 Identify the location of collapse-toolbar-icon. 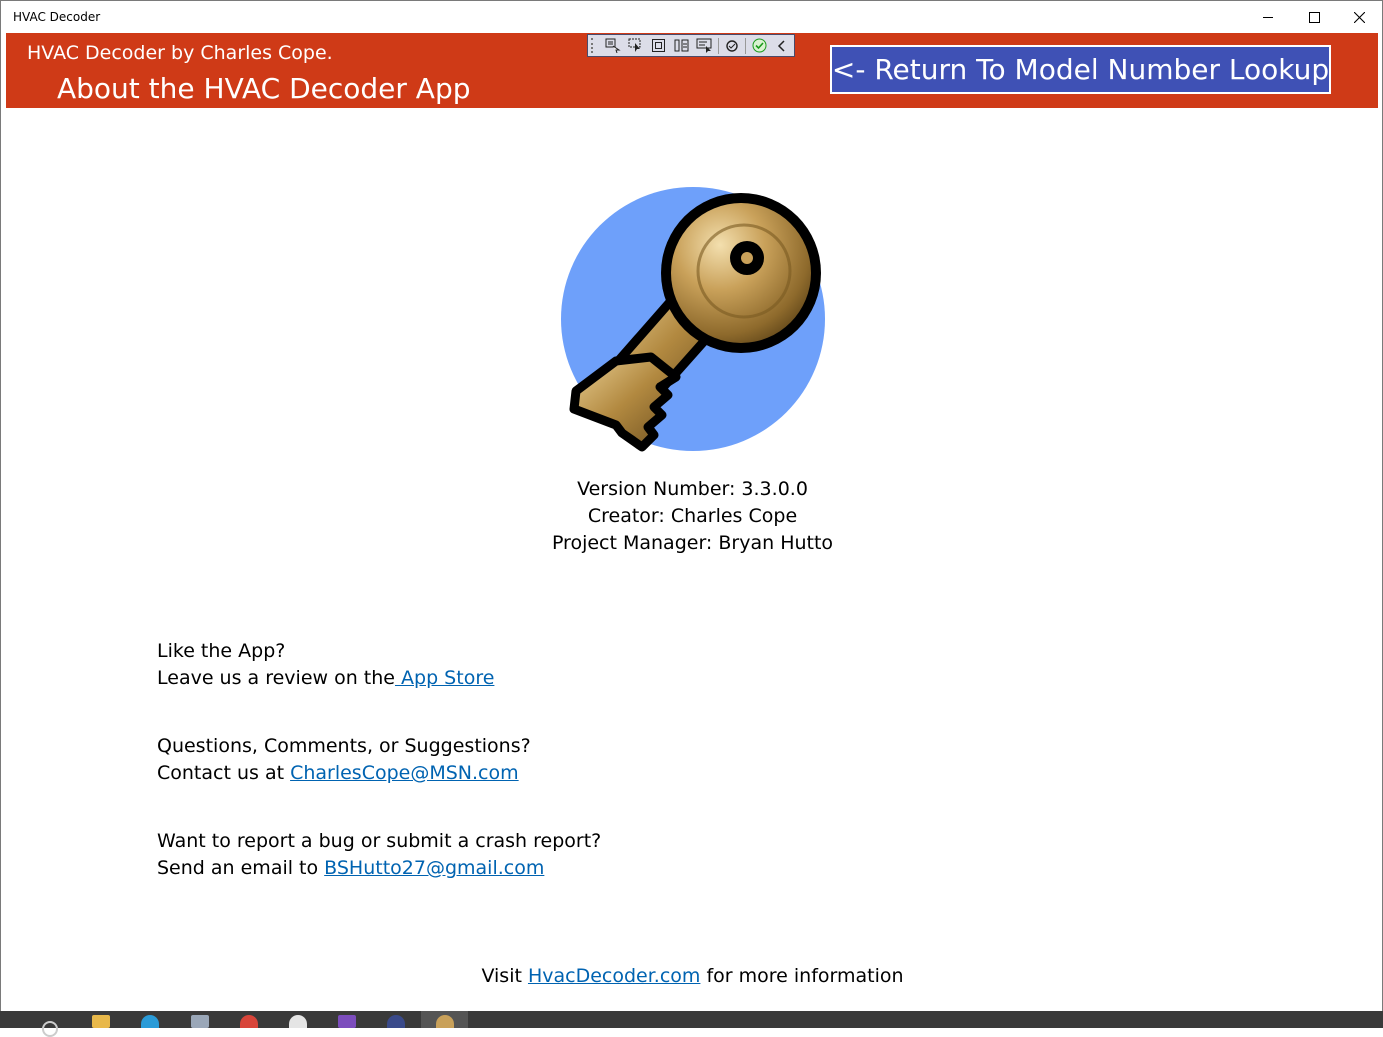
(782, 45).